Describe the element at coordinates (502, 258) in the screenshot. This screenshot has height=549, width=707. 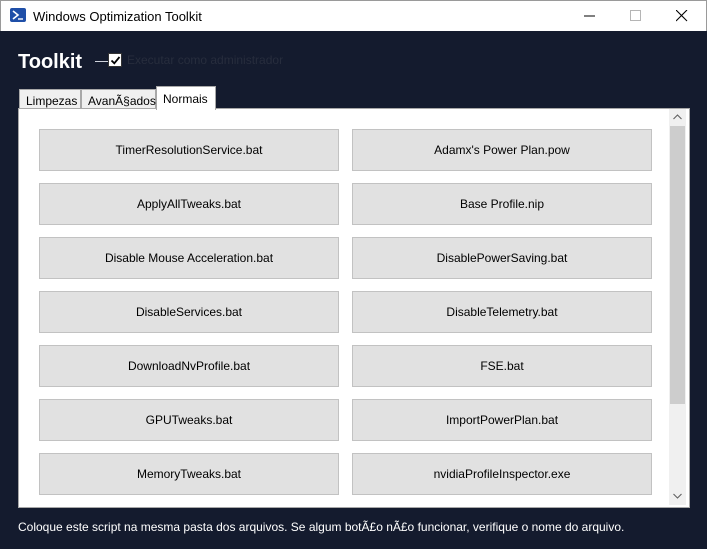
I see `script-button: DisablePowerSaving.bat` at that location.